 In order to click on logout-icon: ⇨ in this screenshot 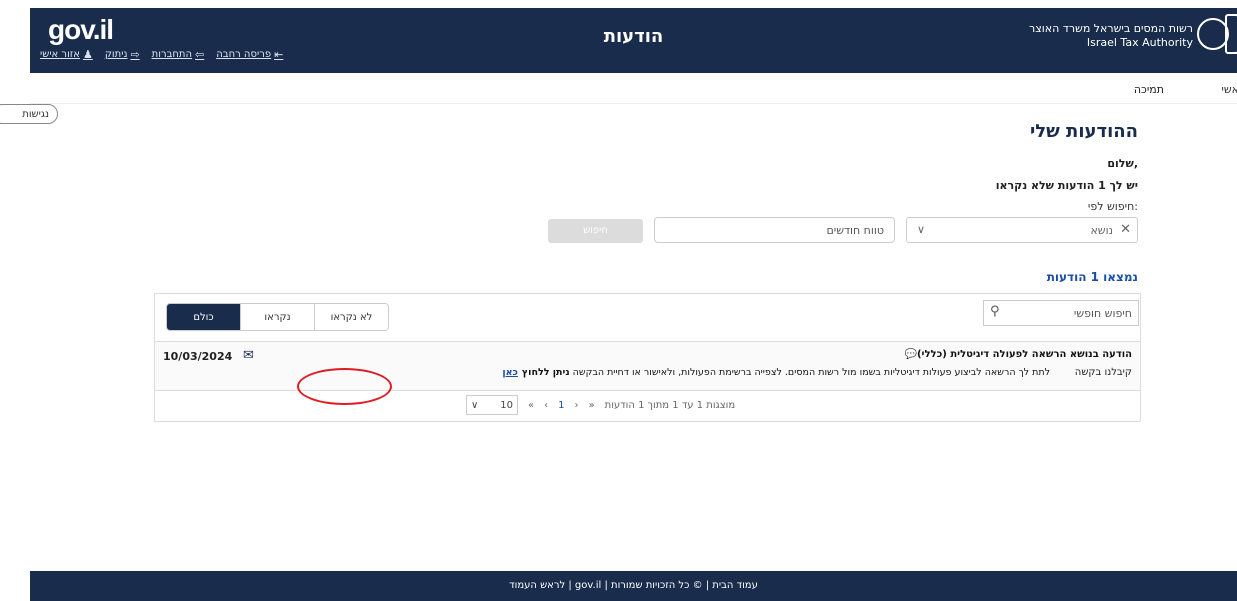, I will do `click(135, 54)`.